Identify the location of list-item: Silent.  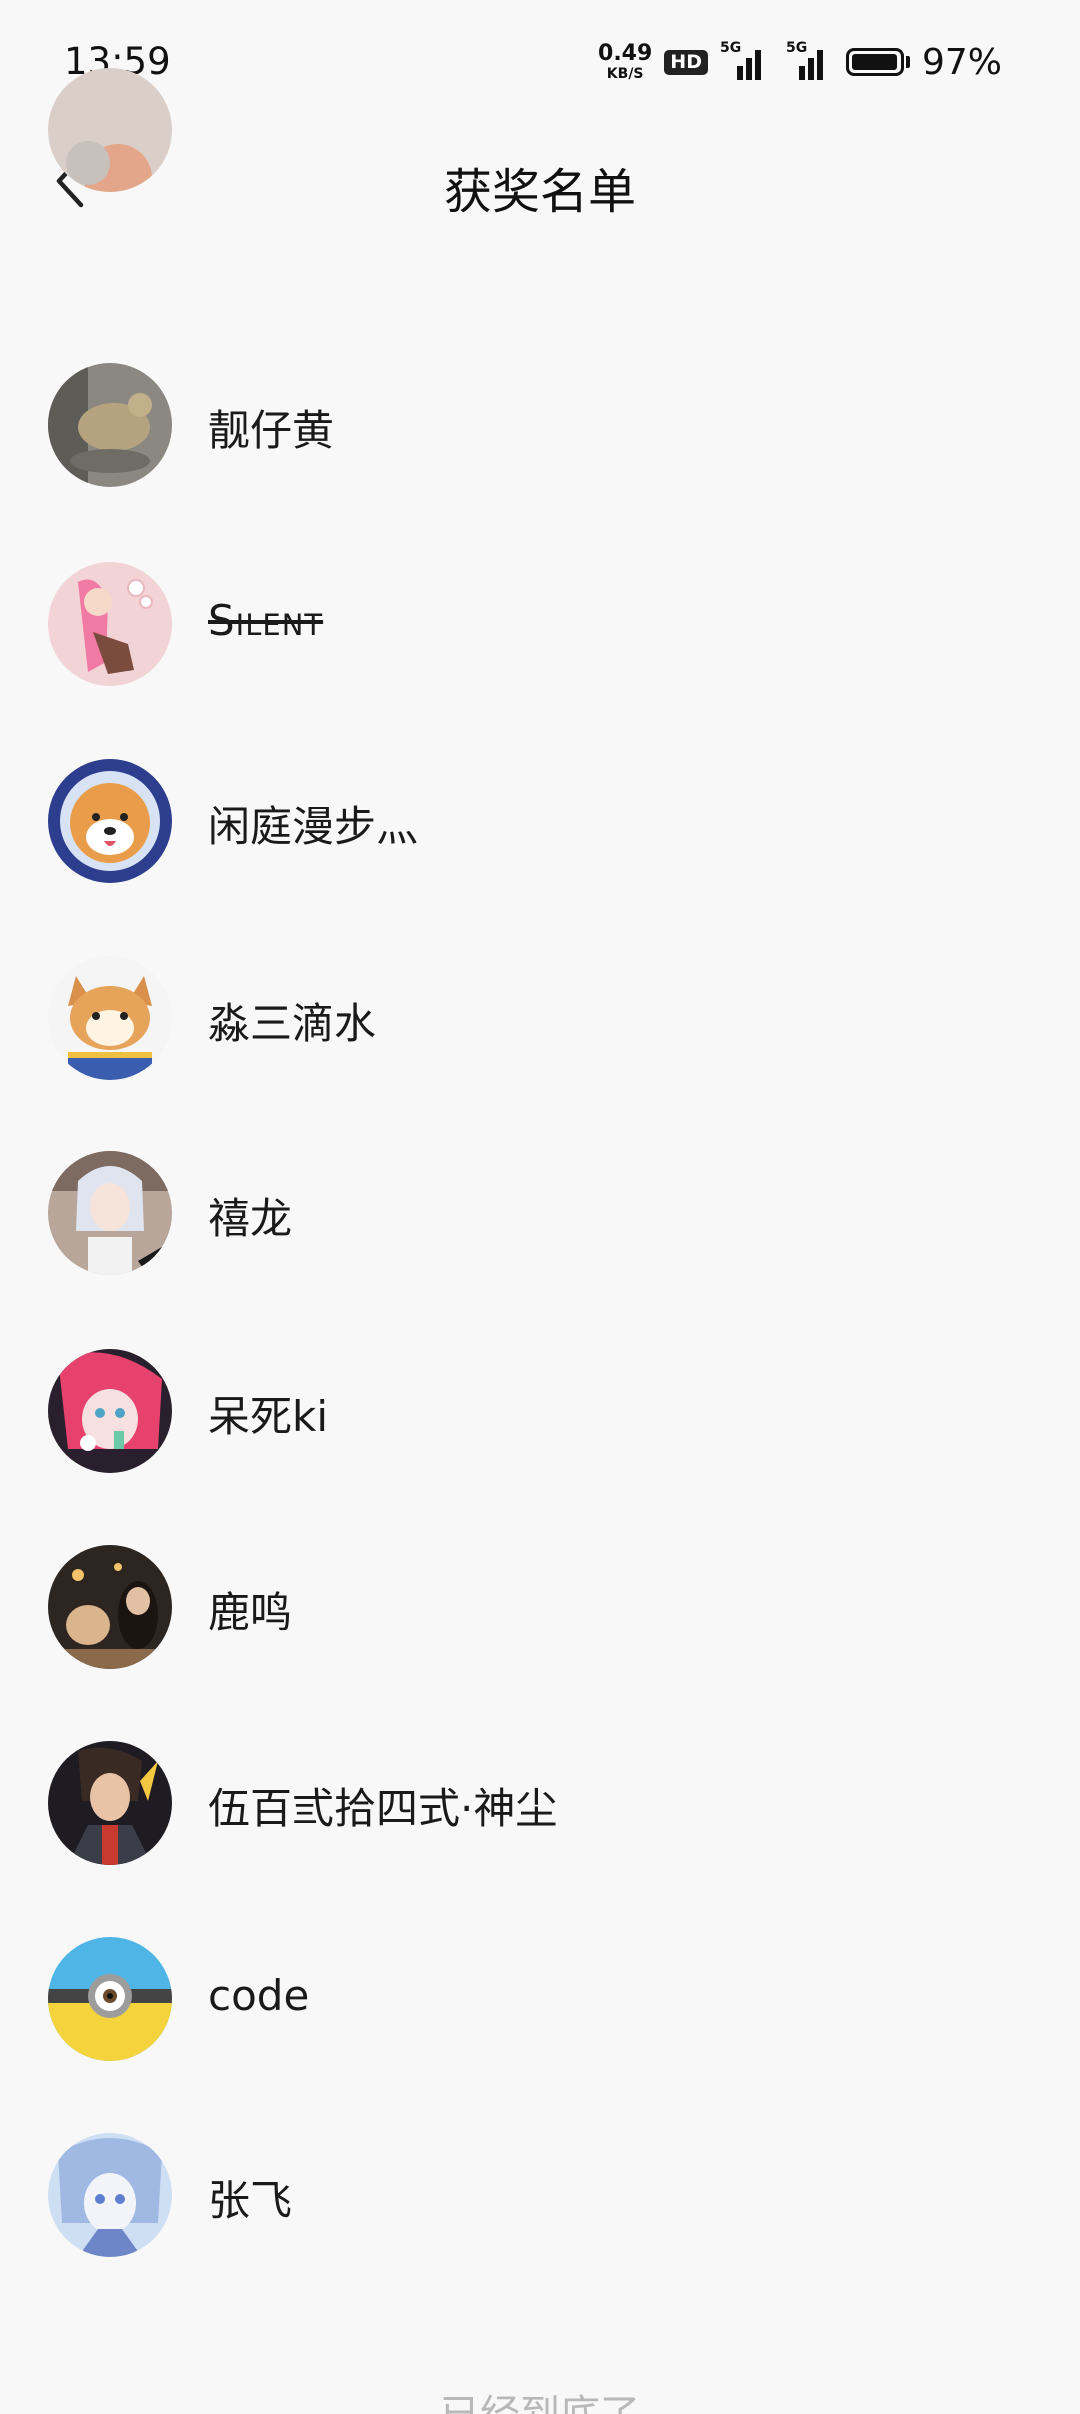
(540, 683).